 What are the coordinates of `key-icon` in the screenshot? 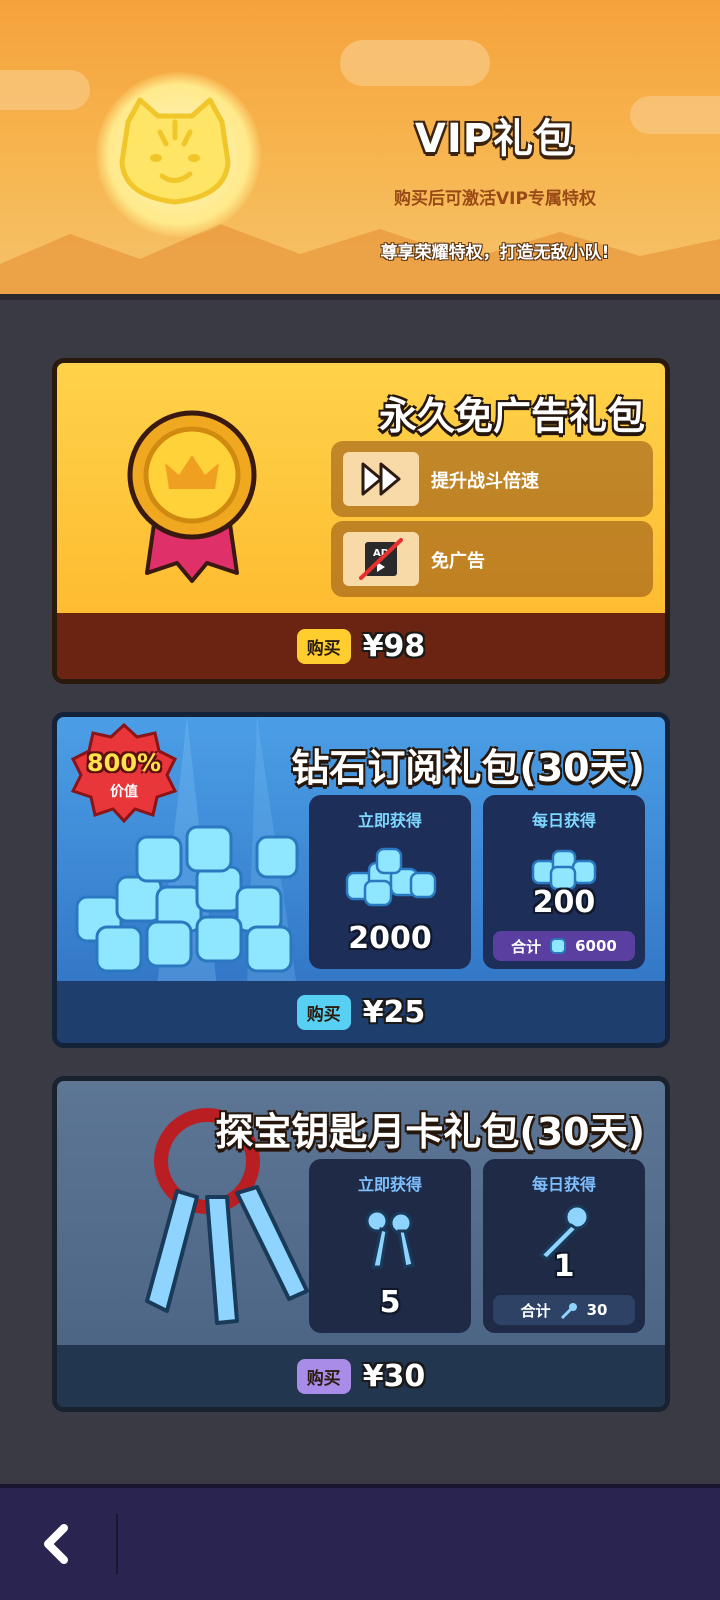 It's located at (568, 1311).